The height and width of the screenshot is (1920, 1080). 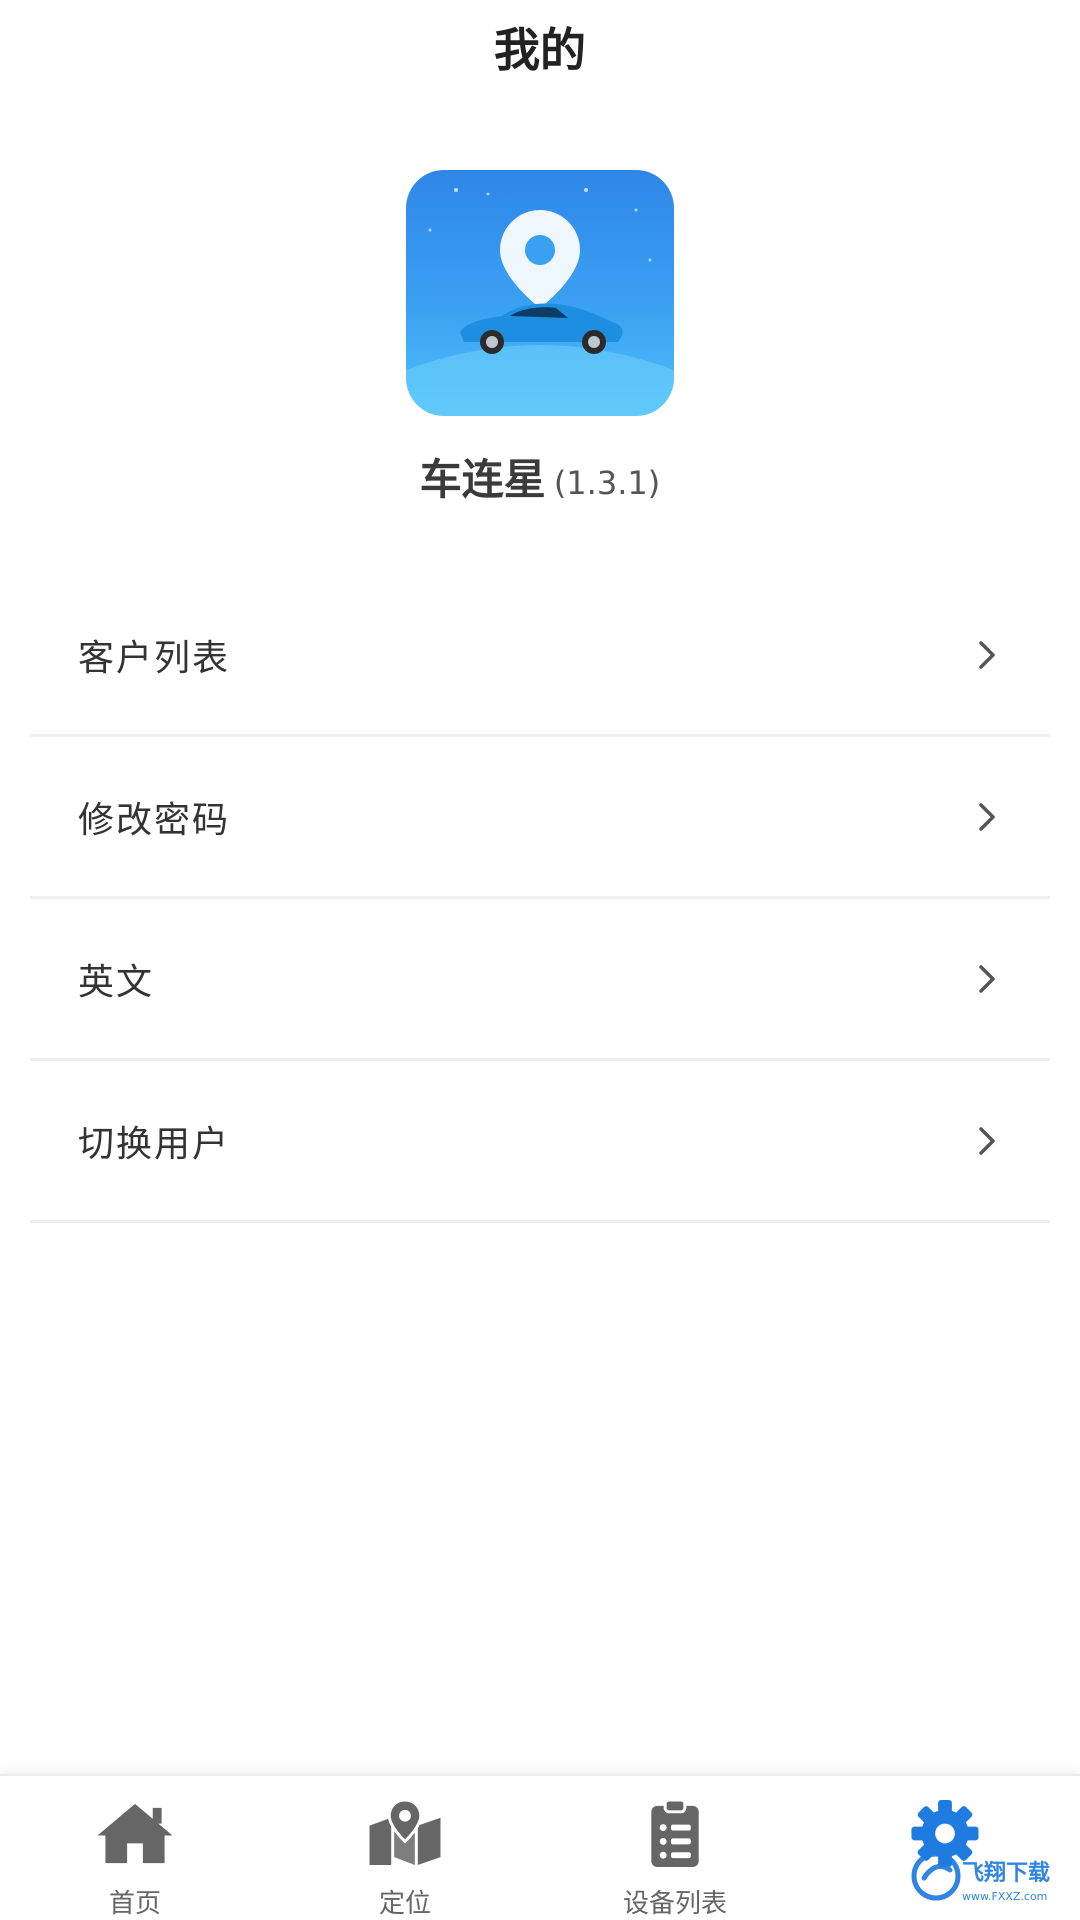 What do you see at coordinates (135, 1833) in the screenshot?
I see `home-icon` at bounding box center [135, 1833].